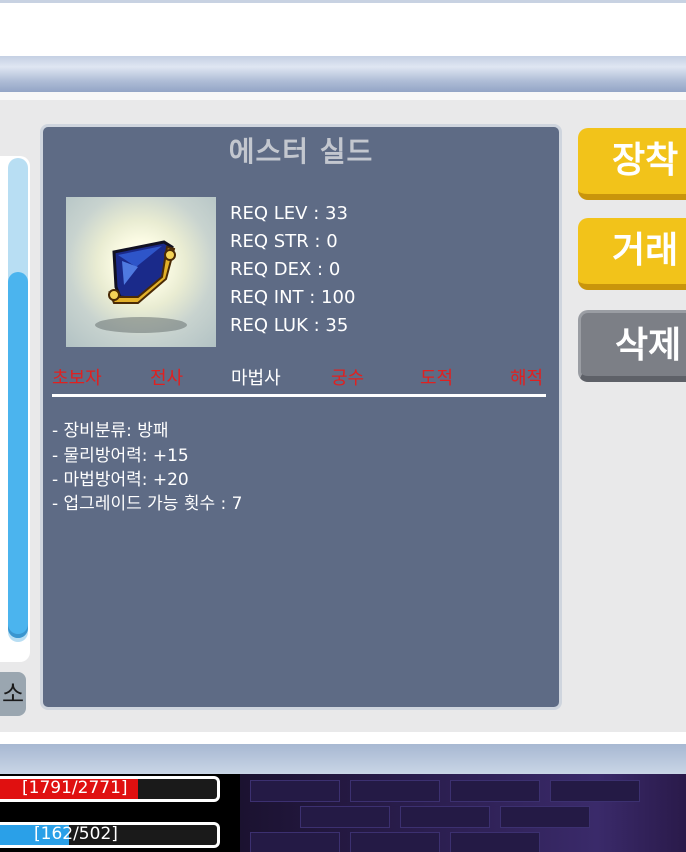 The width and height of the screenshot is (686, 852). I want to click on top-area, so click(343, 28).